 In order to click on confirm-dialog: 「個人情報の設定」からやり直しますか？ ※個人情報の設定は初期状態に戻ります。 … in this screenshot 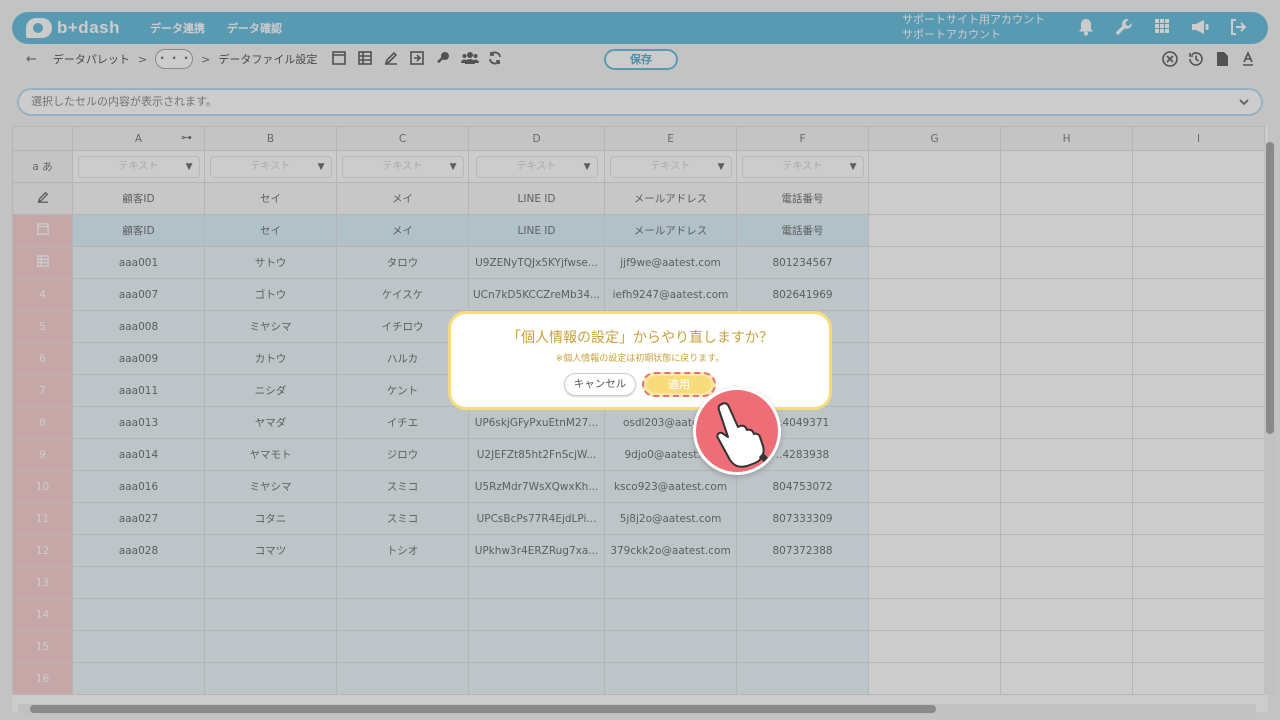, I will do `click(640, 360)`.